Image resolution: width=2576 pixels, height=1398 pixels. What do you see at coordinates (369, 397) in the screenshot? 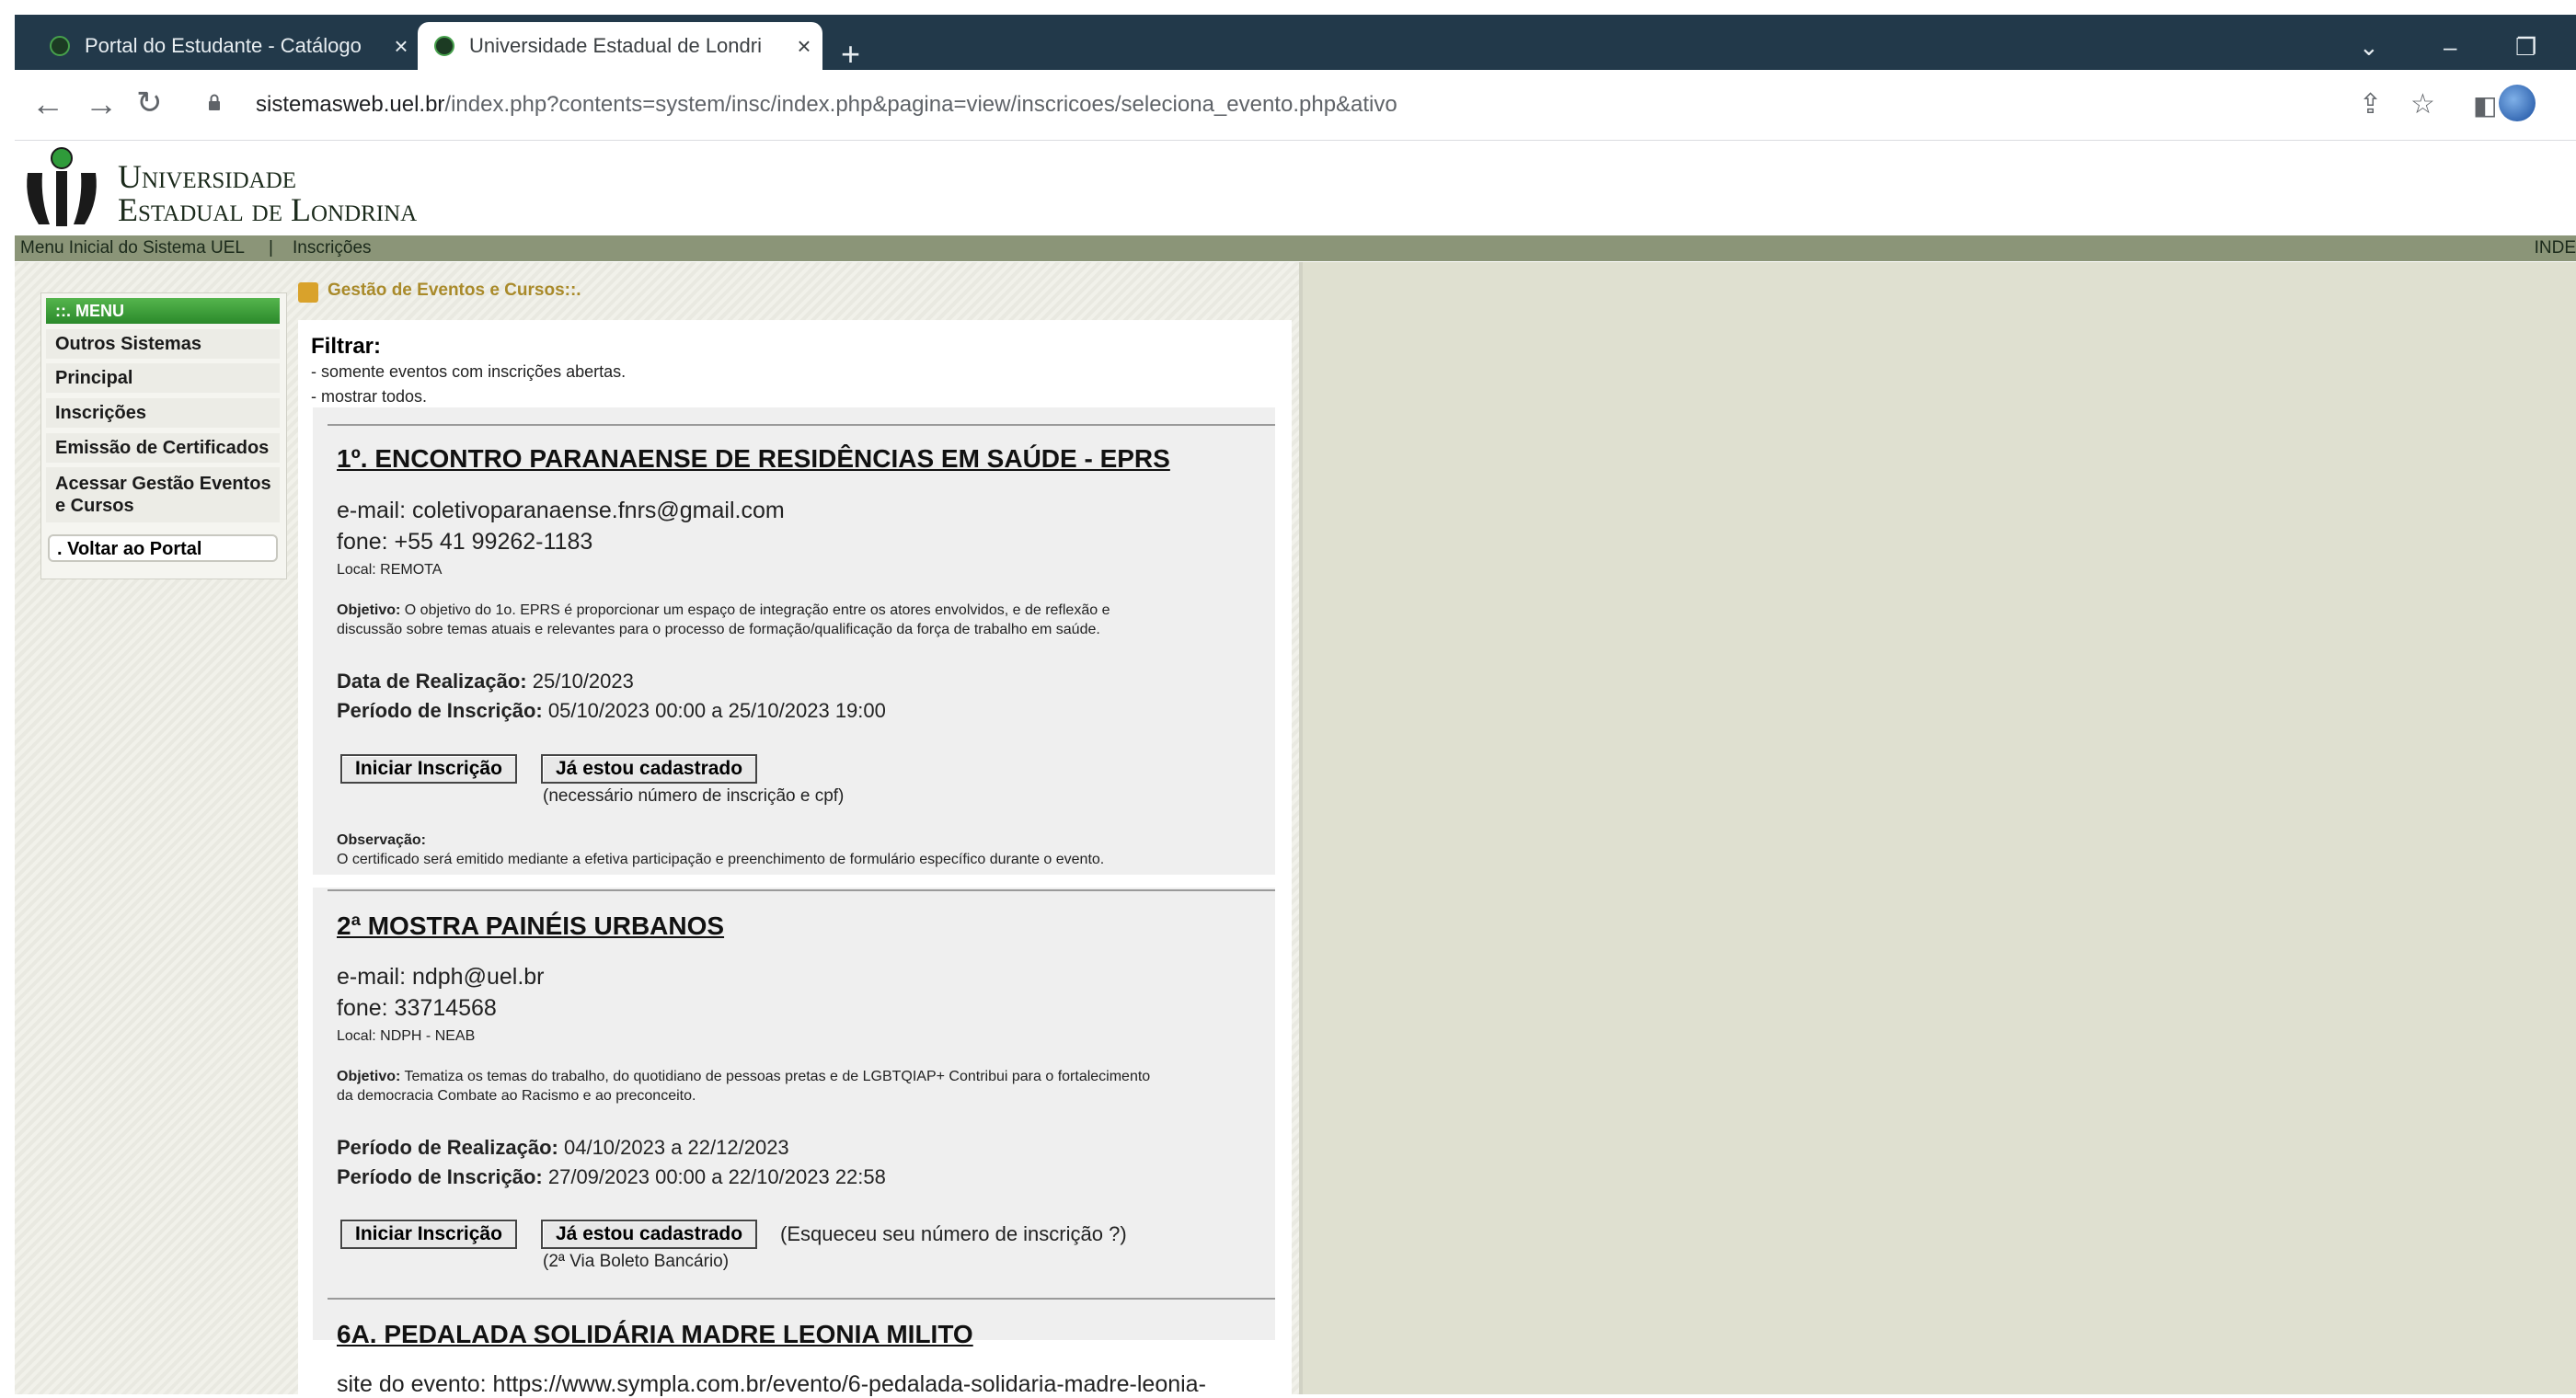
I see `filter-all-link: - mostrar todos.` at bounding box center [369, 397].